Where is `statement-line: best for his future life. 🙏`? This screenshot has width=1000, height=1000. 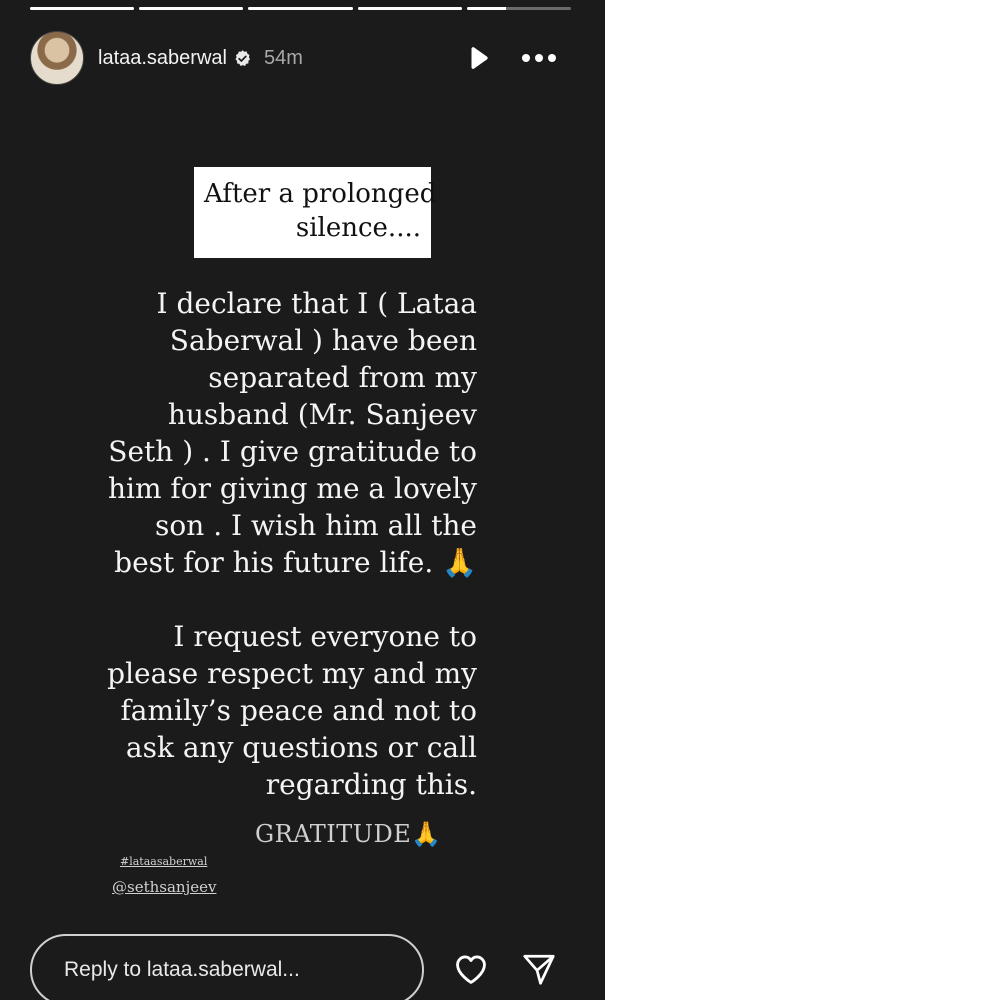
statement-line: best for his future life. 🙏 is located at coordinates (295, 562).